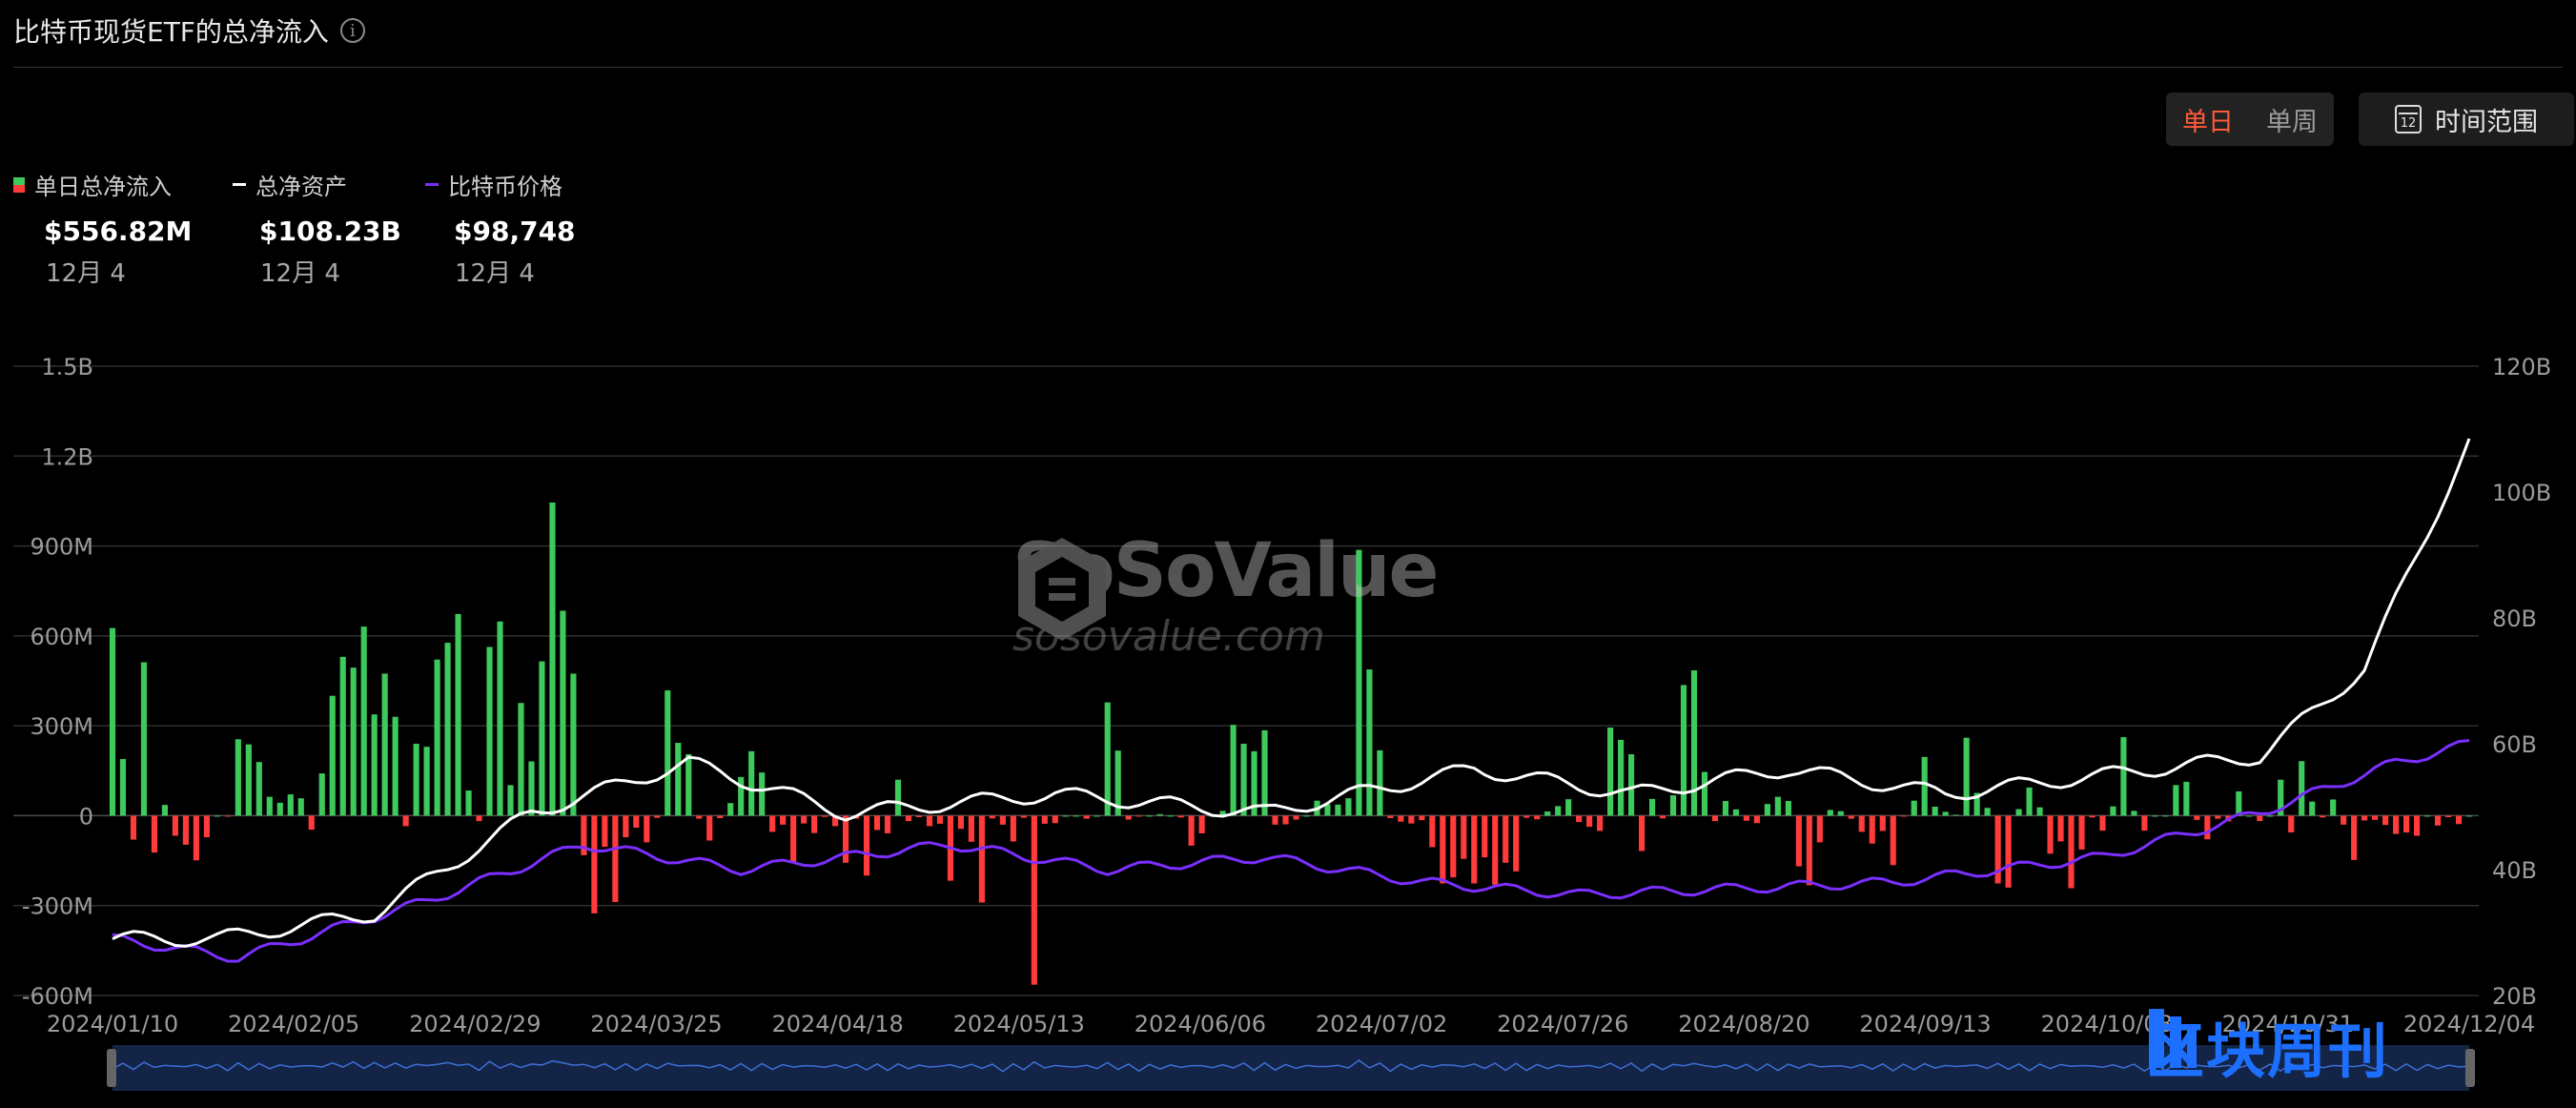 Image resolution: width=2576 pixels, height=1108 pixels. What do you see at coordinates (656, 1024) in the screenshot?
I see `x-tick-label: 2024/03/25` at bounding box center [656, 1024].